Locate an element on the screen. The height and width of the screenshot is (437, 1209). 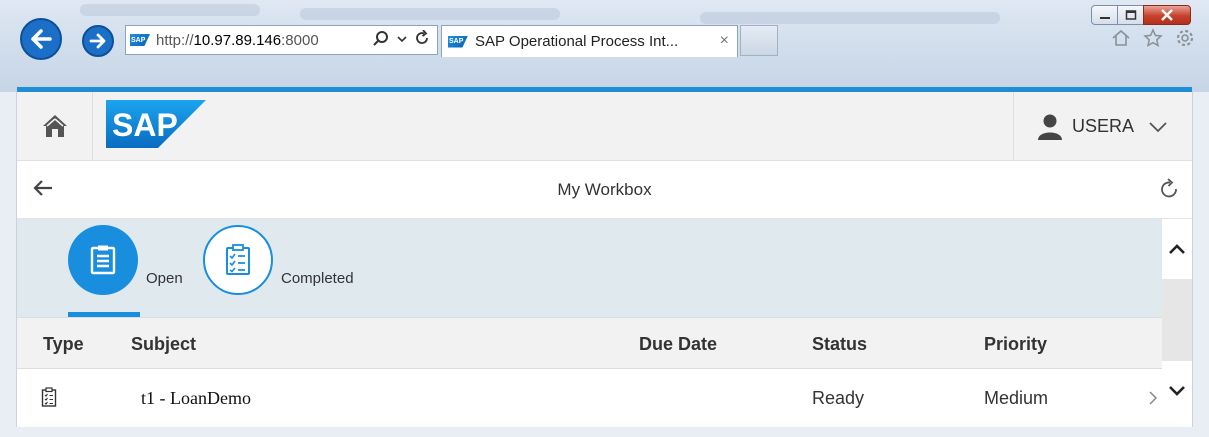
page-header: My Workbox is located at coordinates (604, 190).